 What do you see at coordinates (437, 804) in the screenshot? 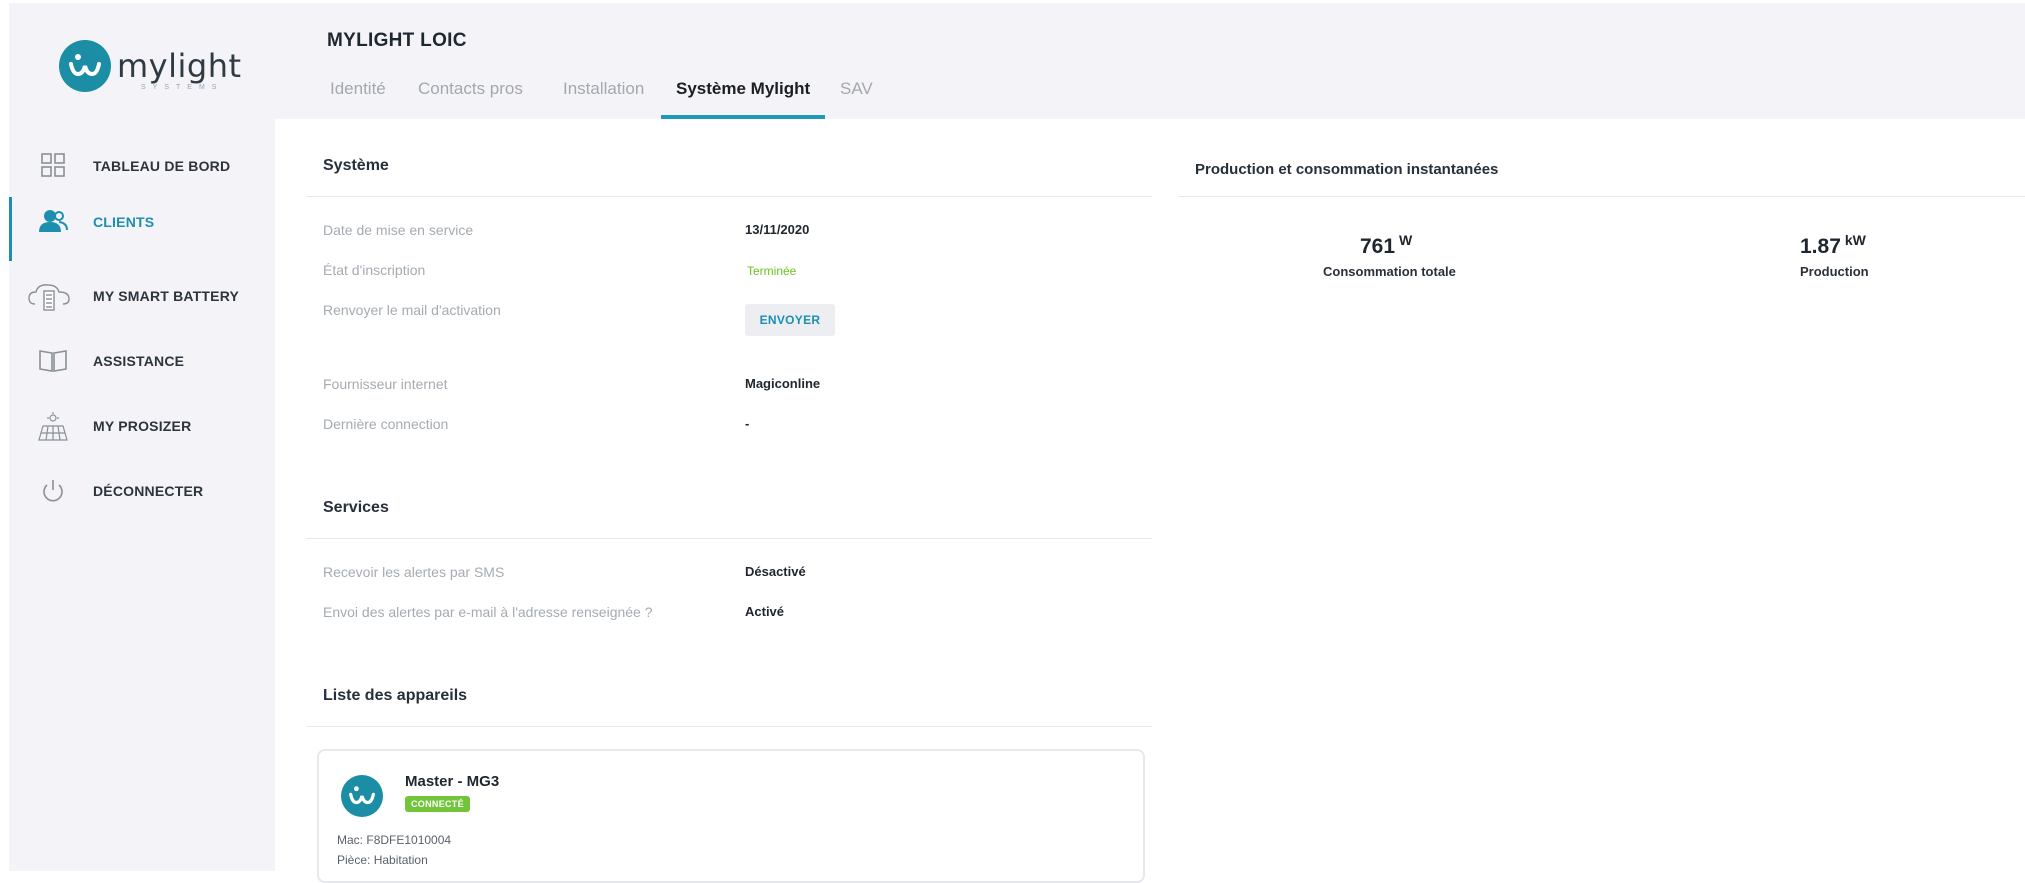
I see `status-badge: CONNECTÉ` at bounding box center [437, 804].